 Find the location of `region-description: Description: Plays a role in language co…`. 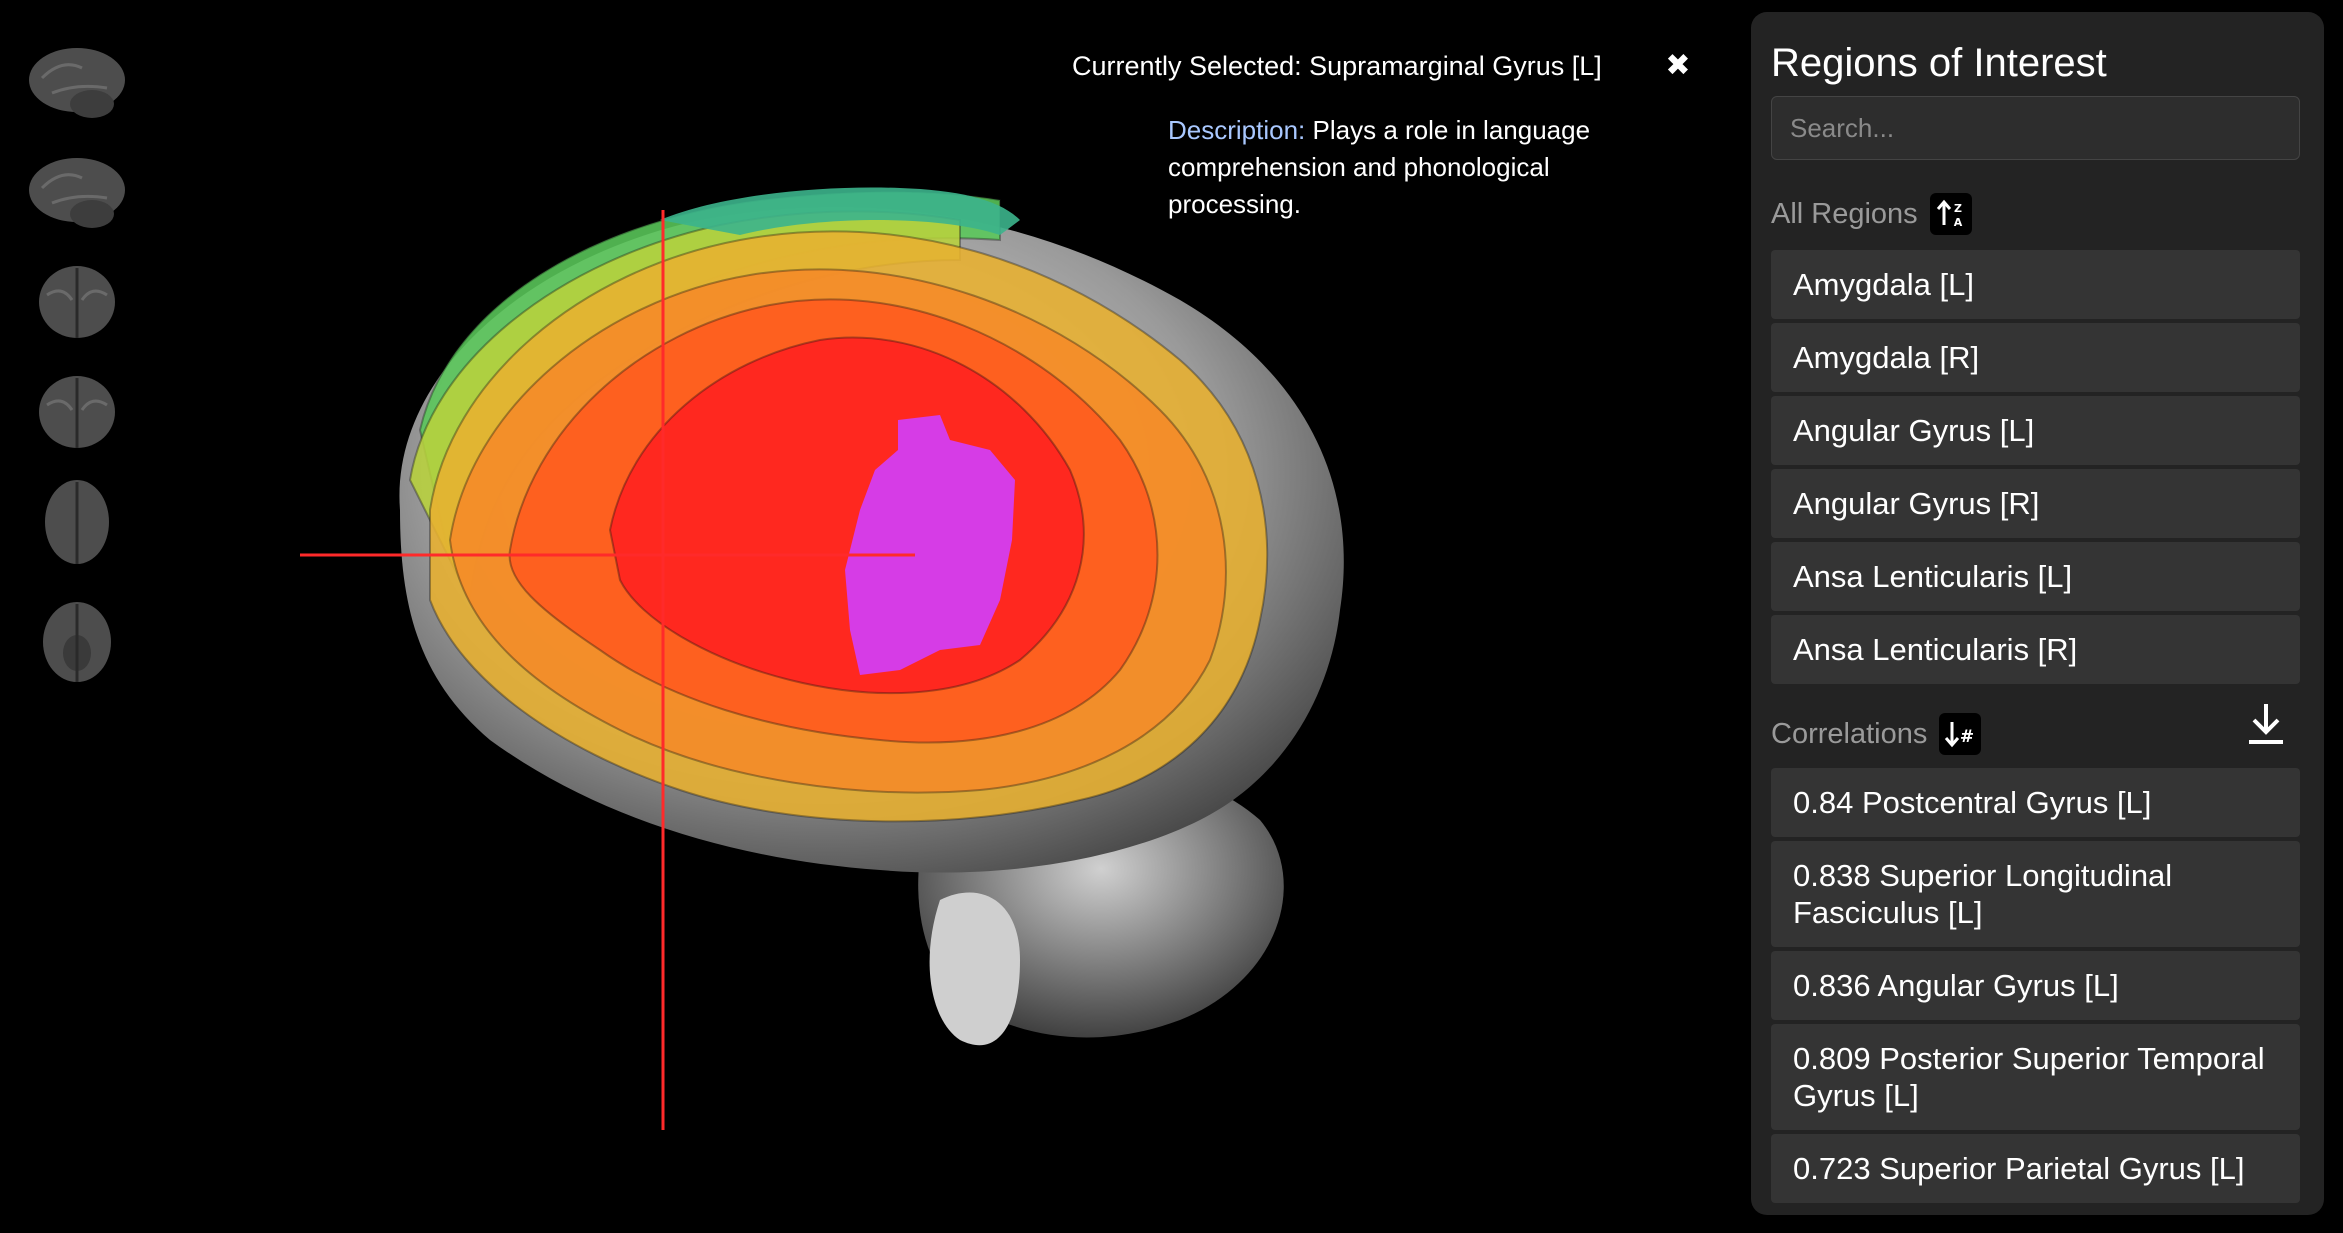

region-description: Description: Plays a role in language co… is located at coordinates (1398, 167).